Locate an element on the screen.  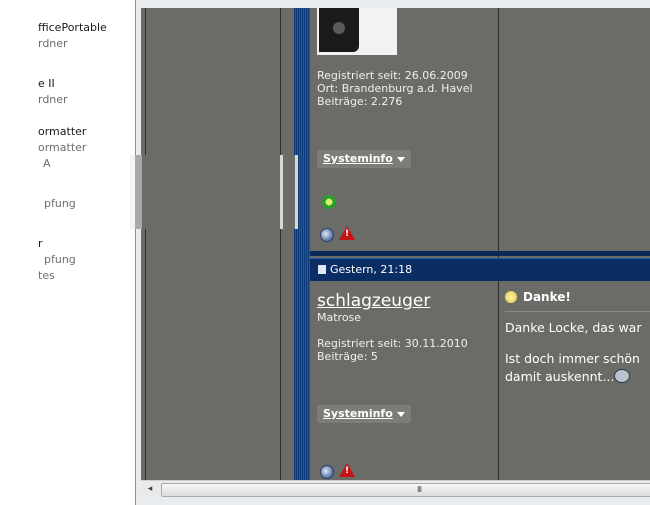
horizontal-scrollbar: ◂ III is located at coordinates (395, 489).